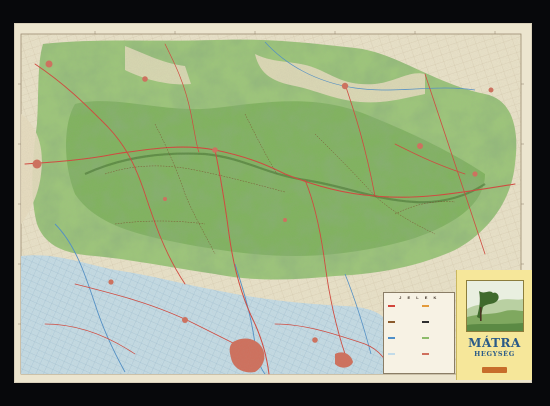  What do you see at coordinates (494, 354) in the screenshot?
I see `cover-subtitle: HEGYSÉG` at bounding box center [494, 354].